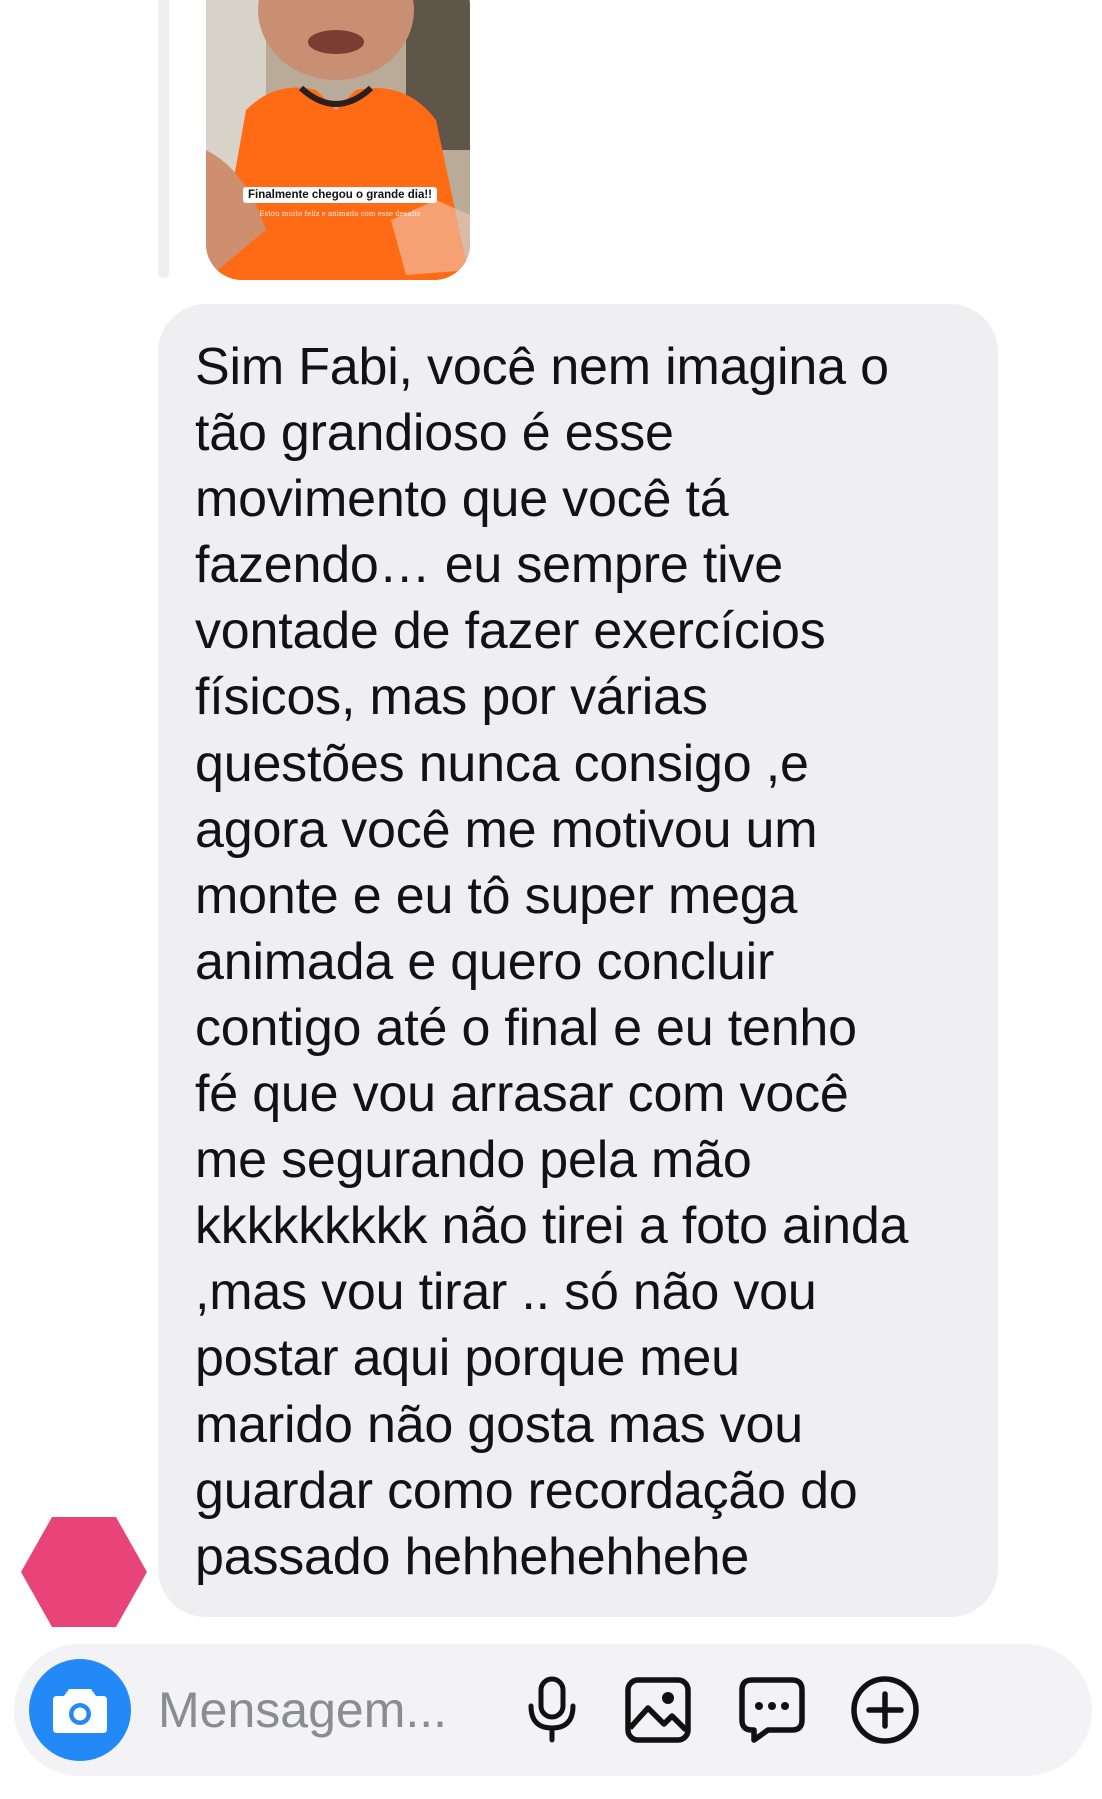  I want to click on microphone-icon, so click(552, 1709).